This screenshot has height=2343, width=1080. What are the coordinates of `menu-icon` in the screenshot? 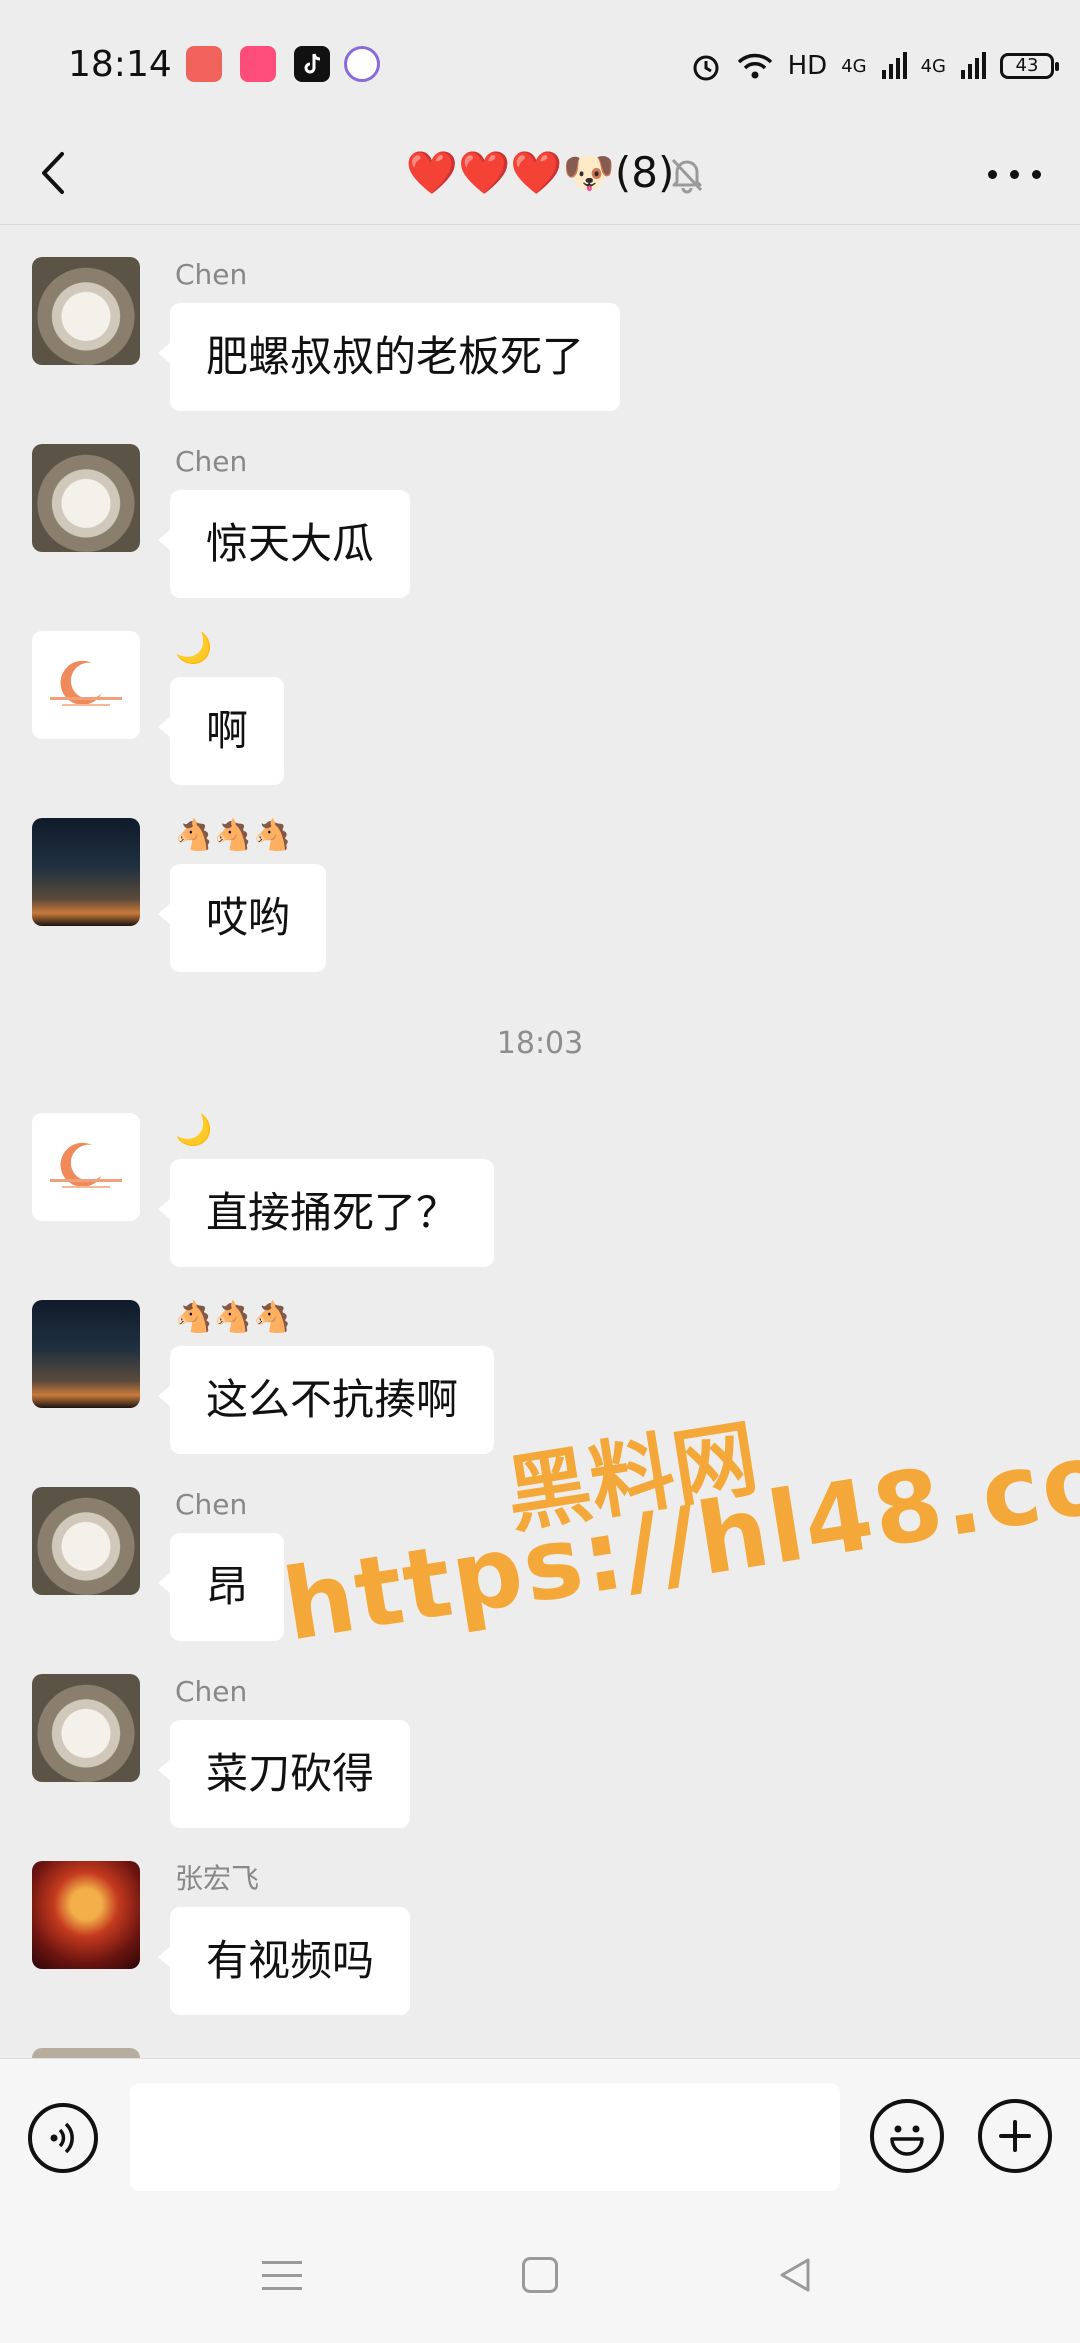 It's located at (282, 2276).